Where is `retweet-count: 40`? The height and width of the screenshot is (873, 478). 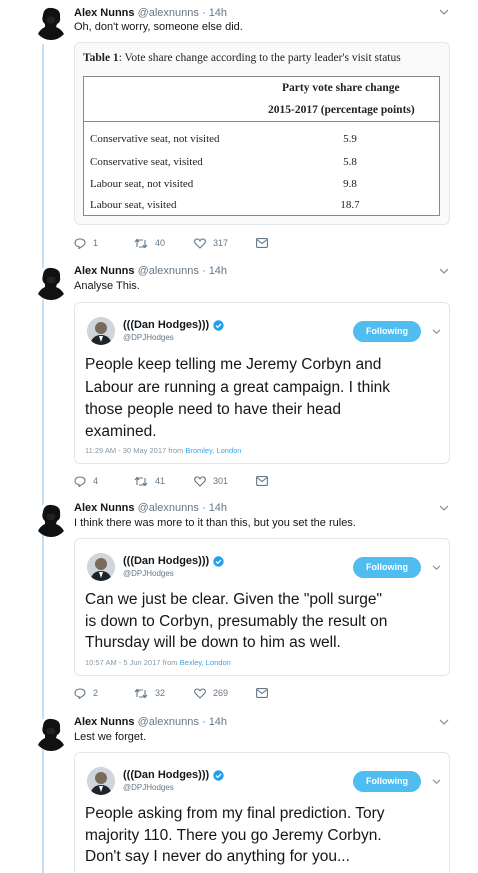
retweet-count: 40 is located at coordinates (160, 243).